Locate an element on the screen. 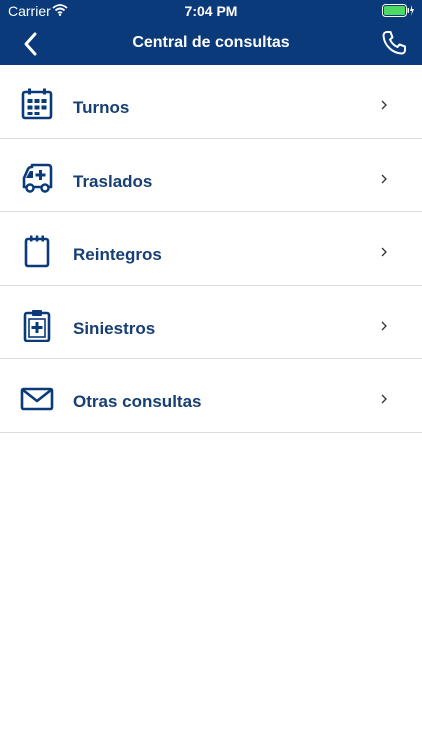 The width and height of the screenshot is (422, 750). menu-item-traslados: Traslados is located at coordinates (211, 175).